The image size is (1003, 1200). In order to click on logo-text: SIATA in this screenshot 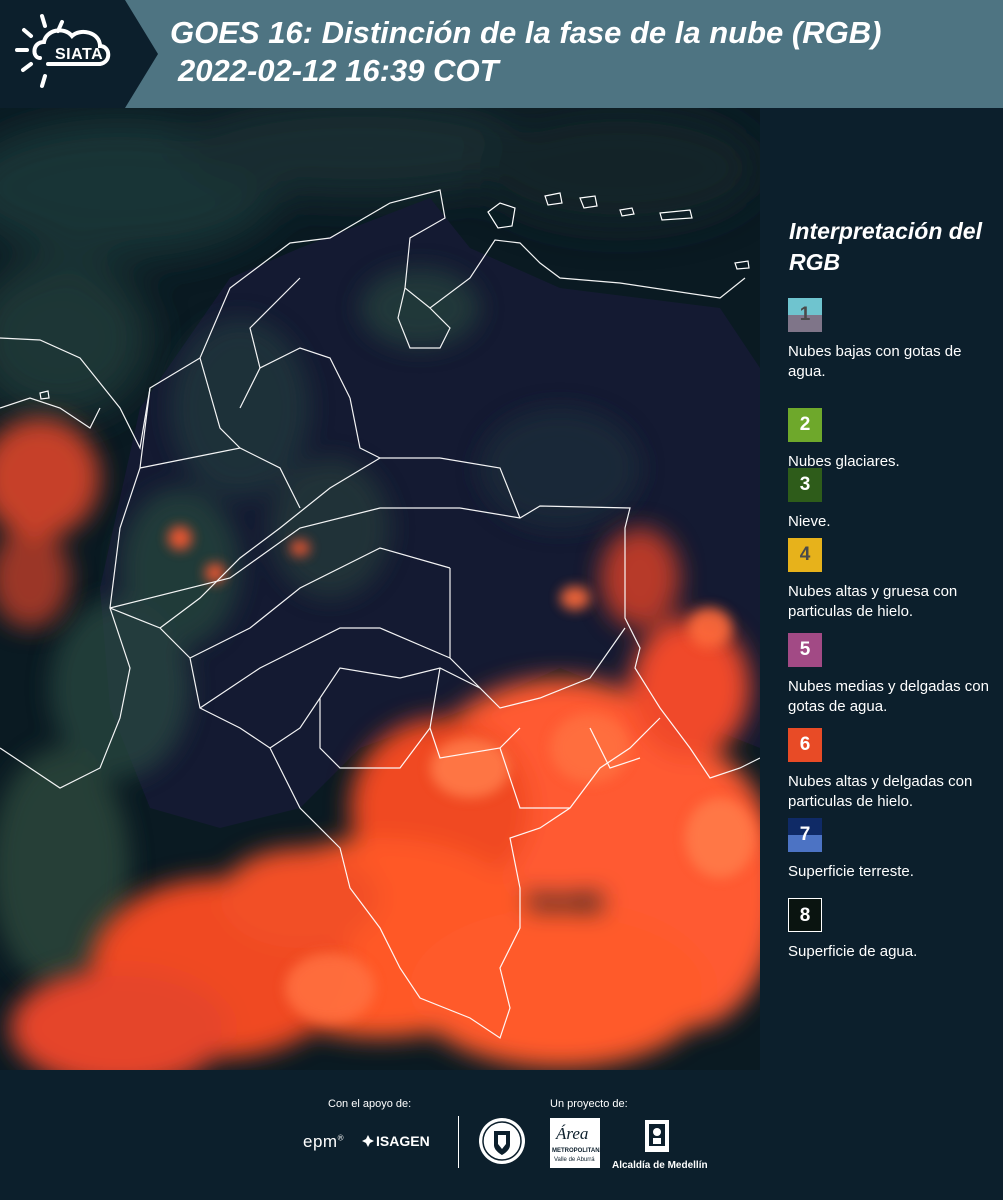, I will do `click(79, 54)`.